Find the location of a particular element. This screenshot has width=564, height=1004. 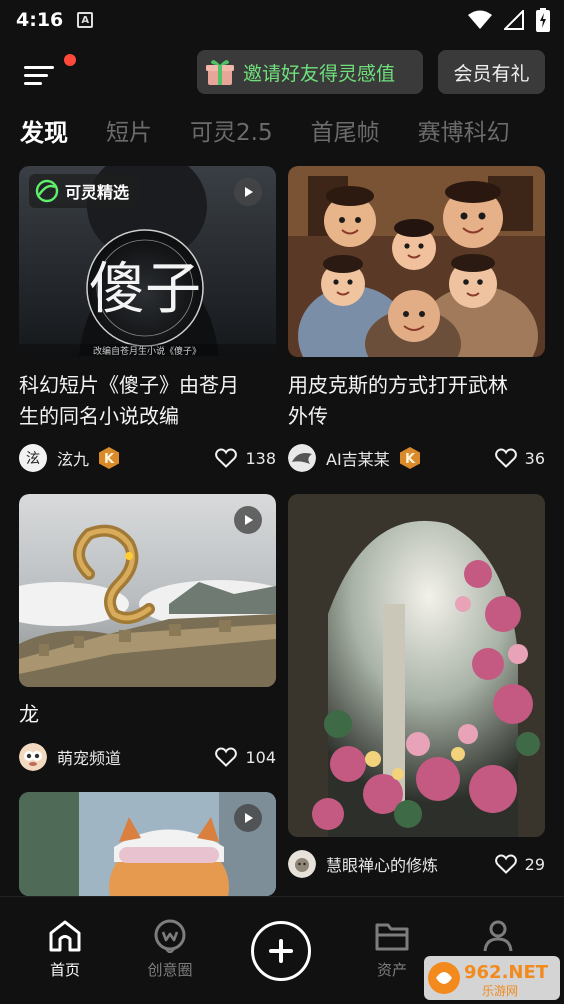

card-meta: 萌宠频道 104 is located at coordinates (147, 757).